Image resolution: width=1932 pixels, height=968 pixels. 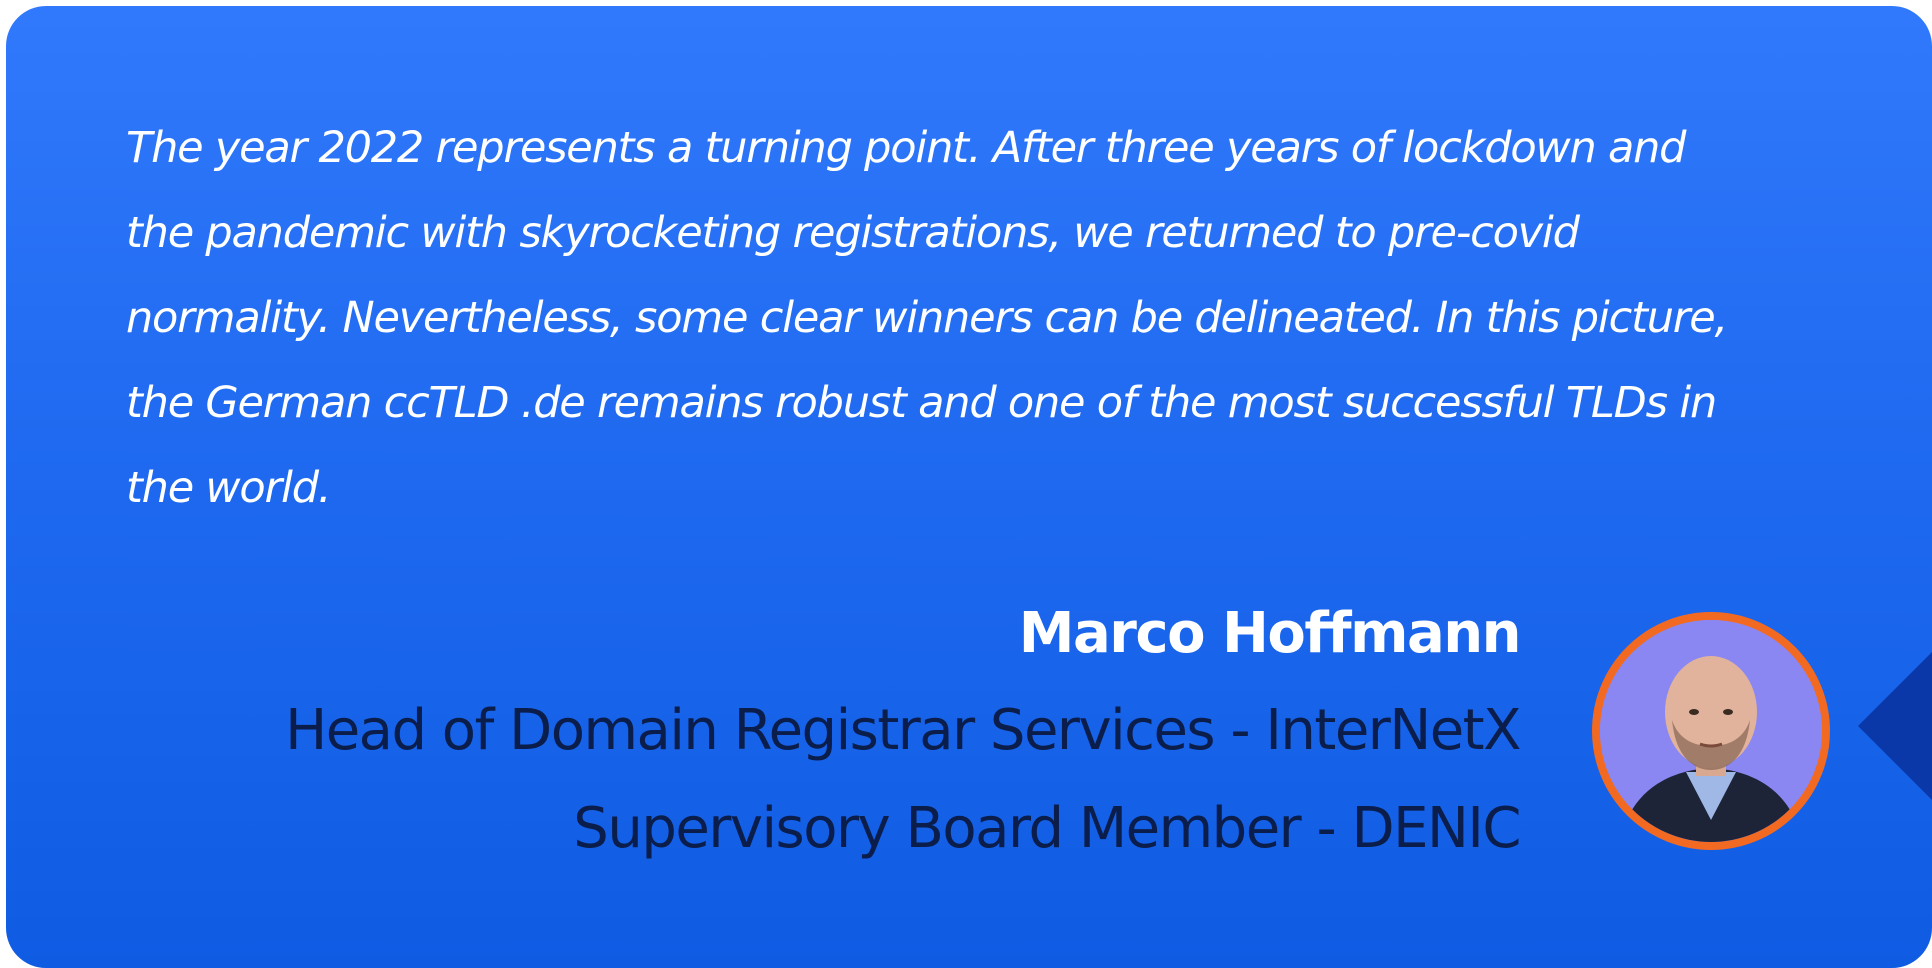 What do you see at coordinates (1895, 726) in the screenshot?
I see `pointer-triangle` at bounding box center [1895, 726].